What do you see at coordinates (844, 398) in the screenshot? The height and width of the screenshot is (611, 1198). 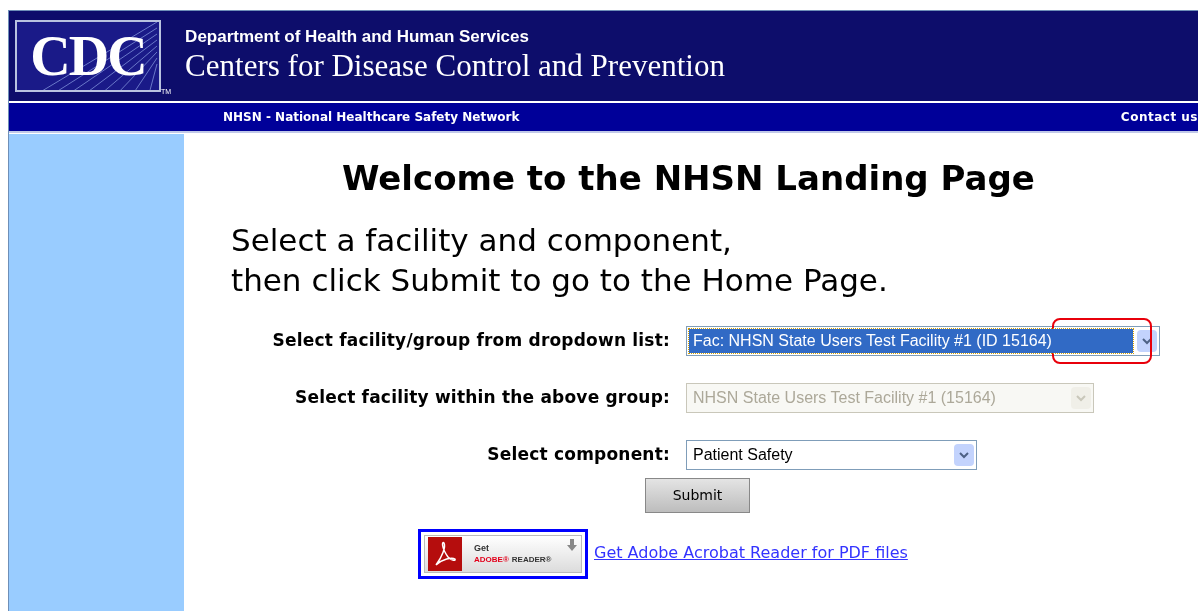 I see `dropdown-value: NHSN State Users Test Facility #1 (15164)` at bounding box center [844, 398].